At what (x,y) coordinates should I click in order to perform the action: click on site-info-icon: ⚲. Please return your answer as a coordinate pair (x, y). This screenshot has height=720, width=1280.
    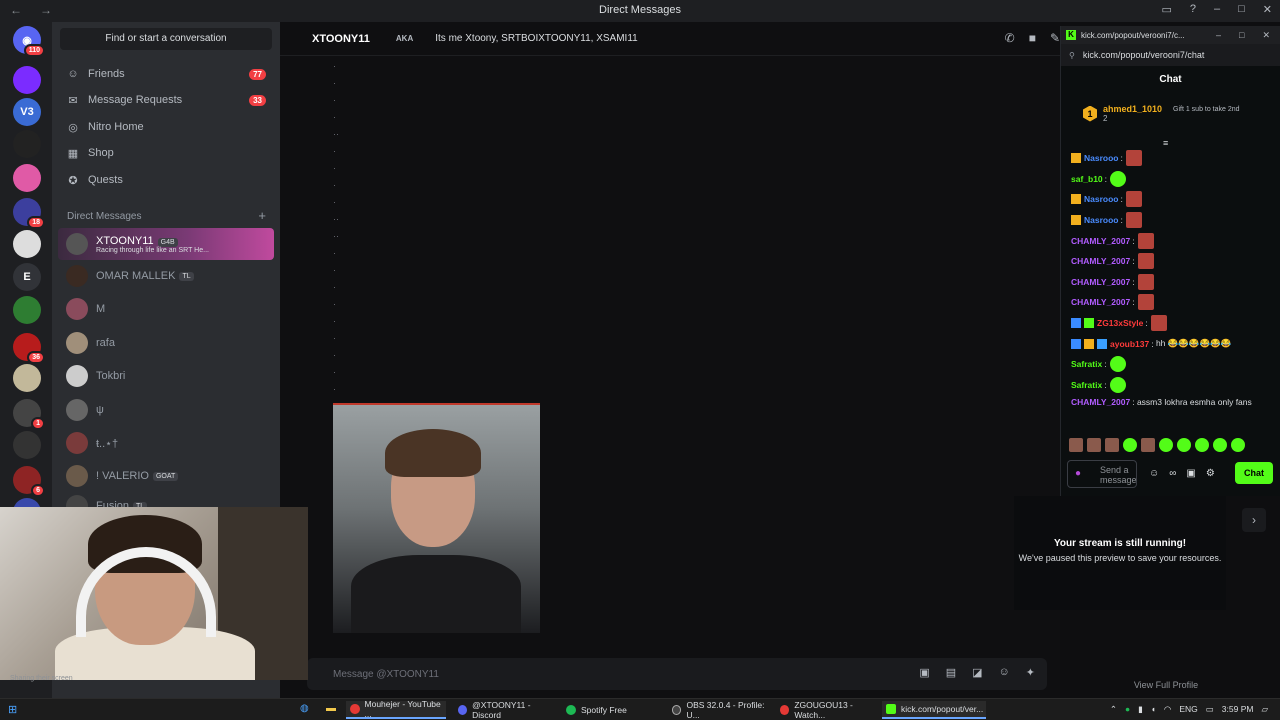
    Looking at the image, I should click on (1072, 55).